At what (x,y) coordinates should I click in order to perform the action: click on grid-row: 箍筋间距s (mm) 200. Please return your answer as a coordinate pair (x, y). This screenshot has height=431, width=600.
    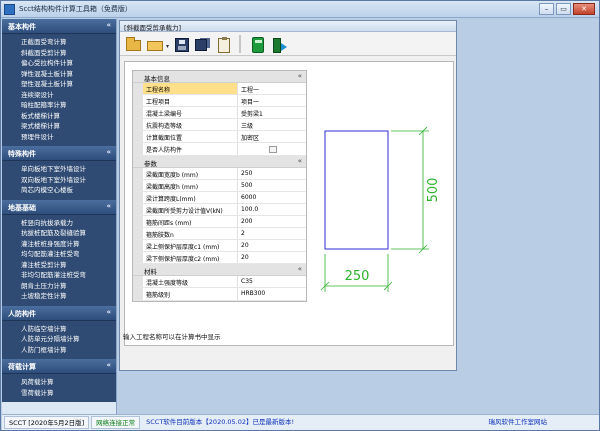
    Looking at the image, I should click on (219, 222).